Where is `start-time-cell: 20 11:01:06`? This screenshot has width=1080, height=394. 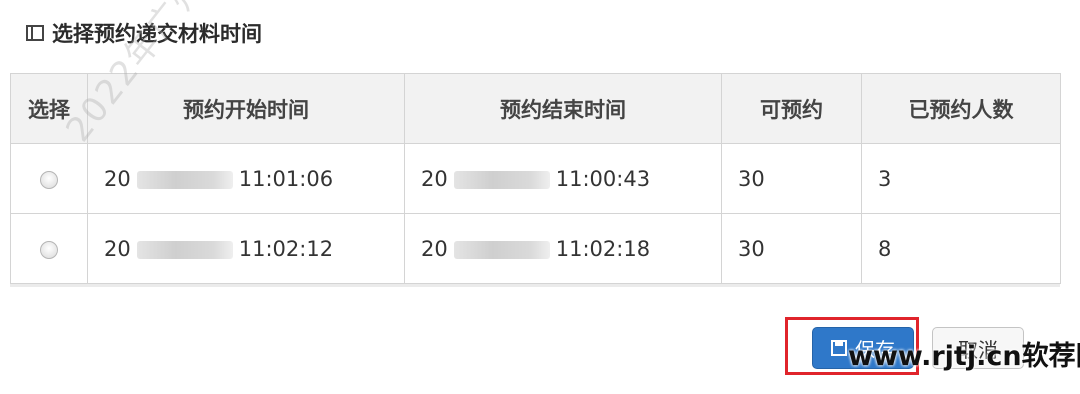 start-time-cell: 20 11:01:06 is located at coordinates (246, 178).